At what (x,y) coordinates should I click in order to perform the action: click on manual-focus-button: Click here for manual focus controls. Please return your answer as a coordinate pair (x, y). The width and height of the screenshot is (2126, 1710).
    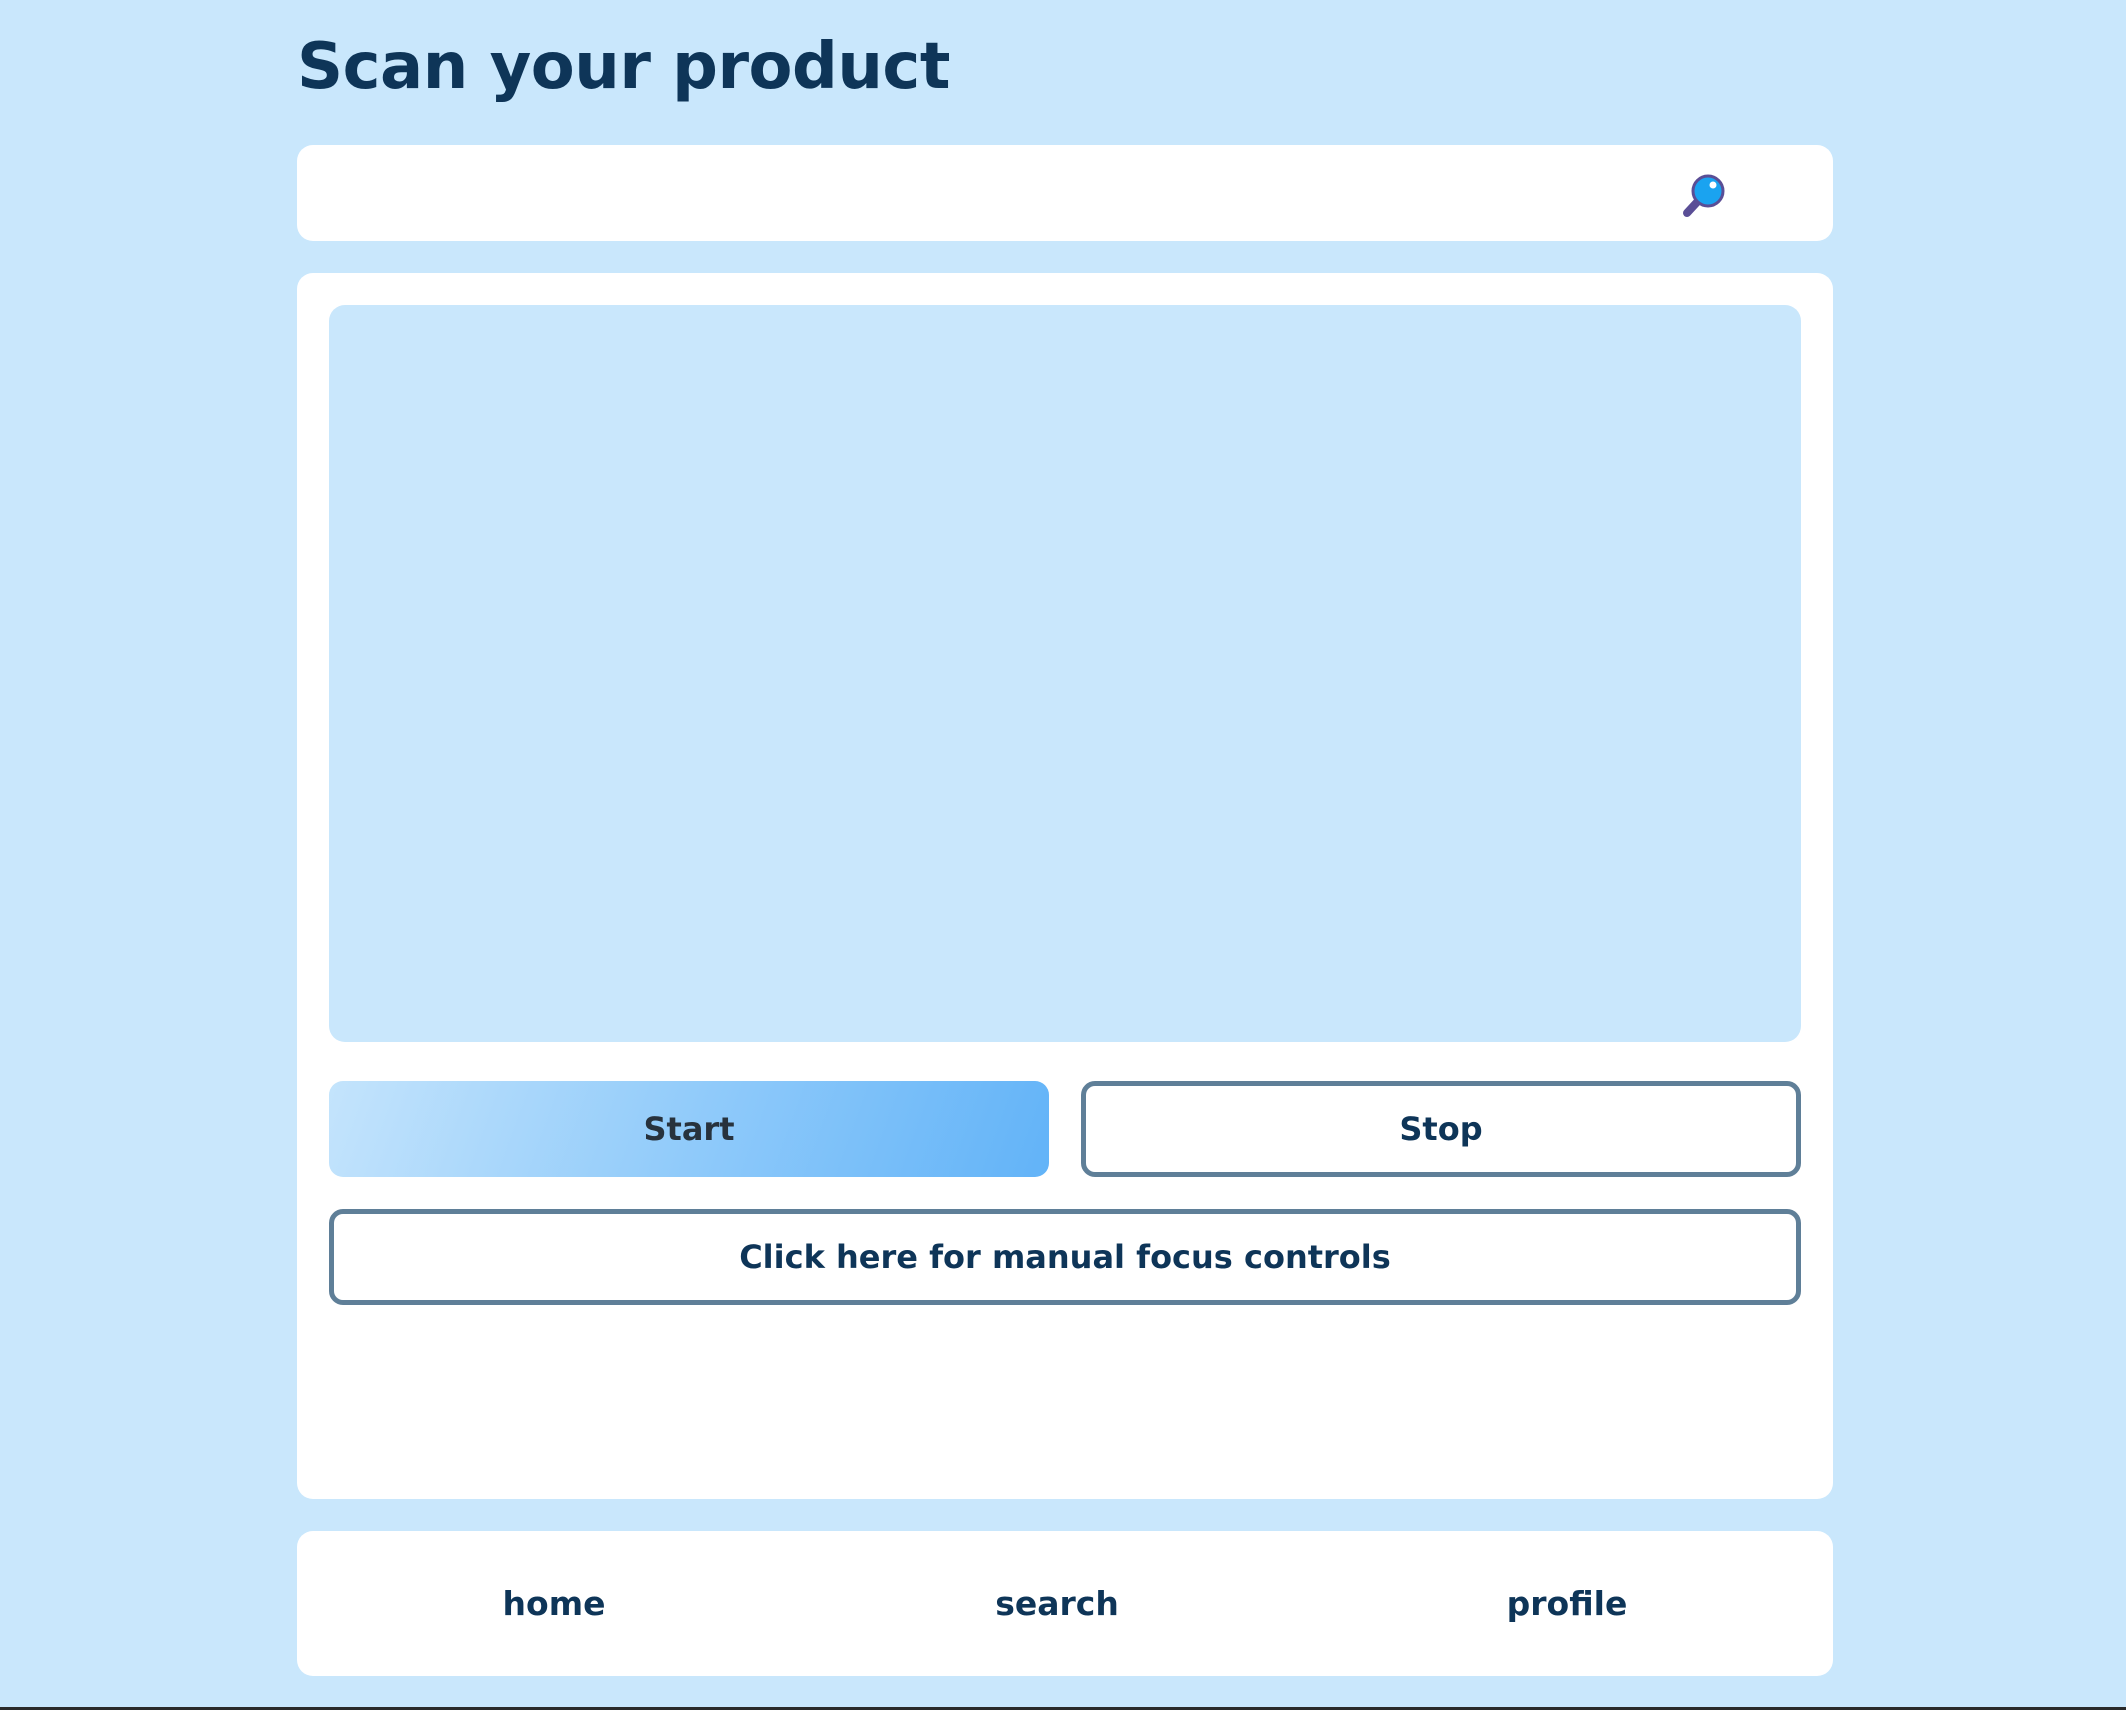
    Looking at the image, I should click on (1065, 1257).